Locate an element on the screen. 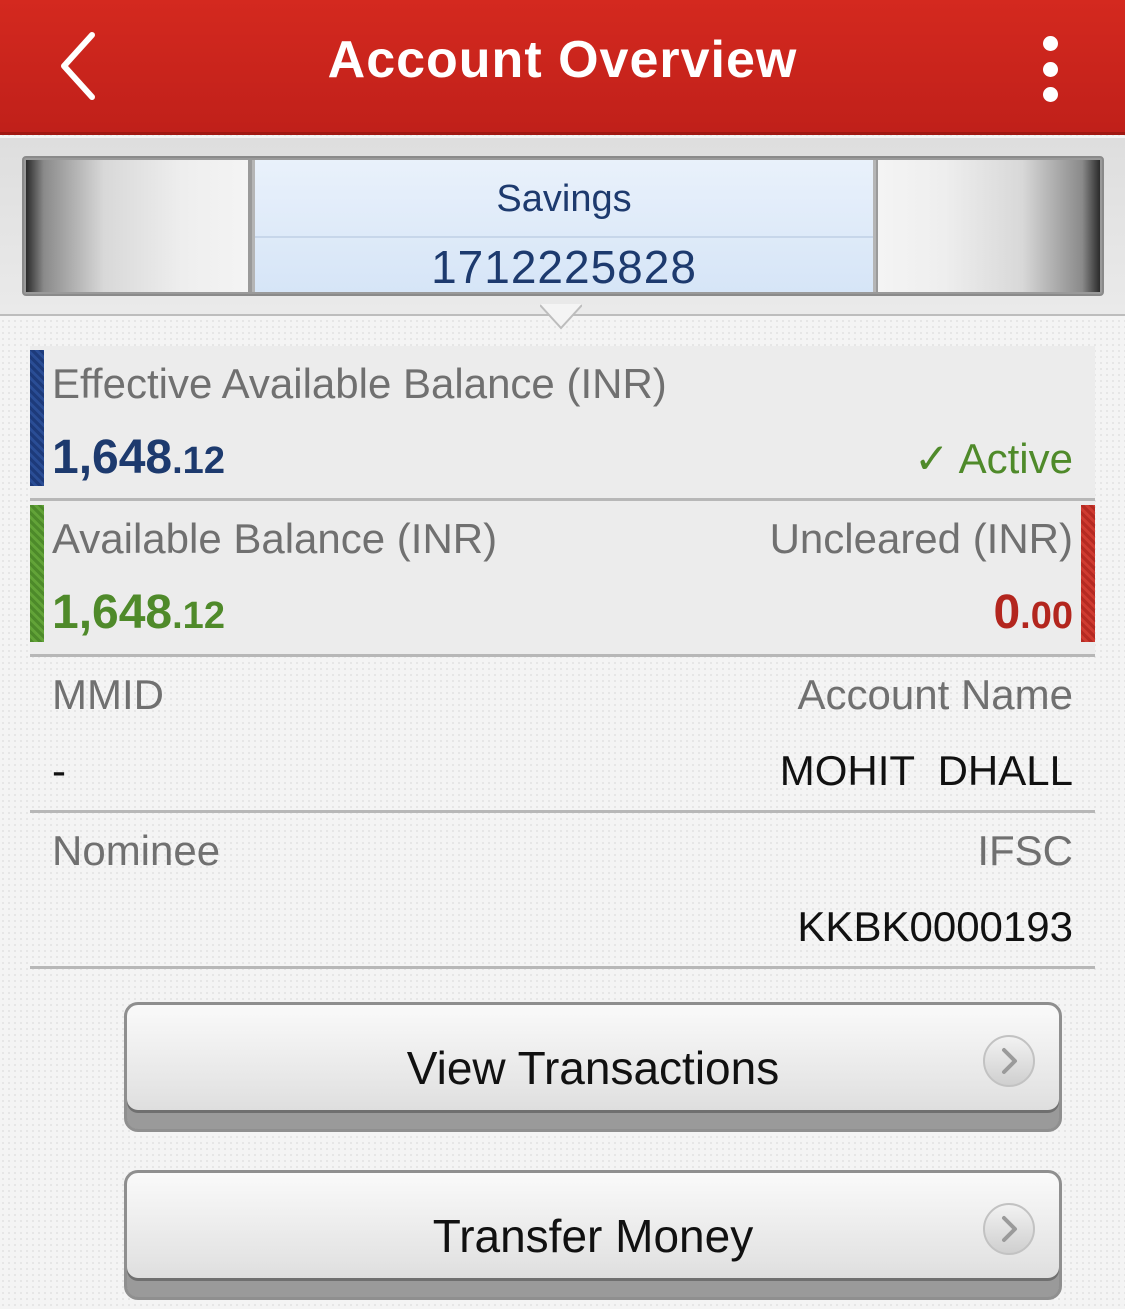 This screenshot has width=1125, height=1309. app-header: Account Overview is located at coordinates (562, 67).